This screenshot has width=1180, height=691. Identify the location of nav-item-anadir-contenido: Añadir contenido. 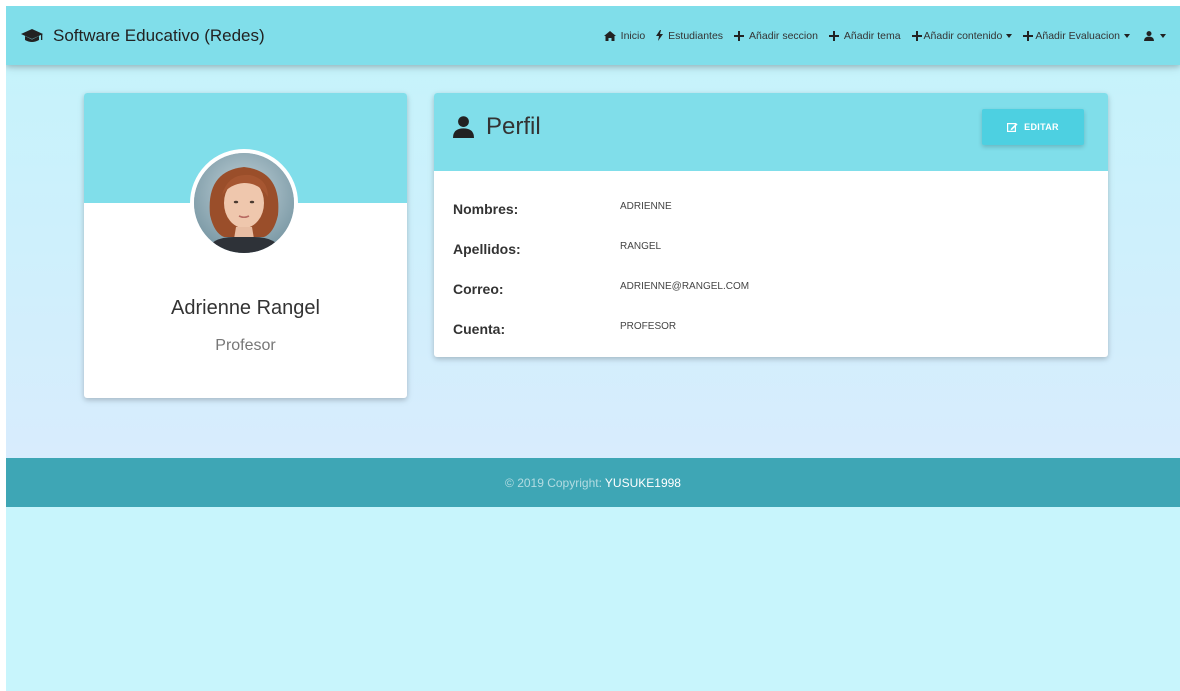
(962, 36).